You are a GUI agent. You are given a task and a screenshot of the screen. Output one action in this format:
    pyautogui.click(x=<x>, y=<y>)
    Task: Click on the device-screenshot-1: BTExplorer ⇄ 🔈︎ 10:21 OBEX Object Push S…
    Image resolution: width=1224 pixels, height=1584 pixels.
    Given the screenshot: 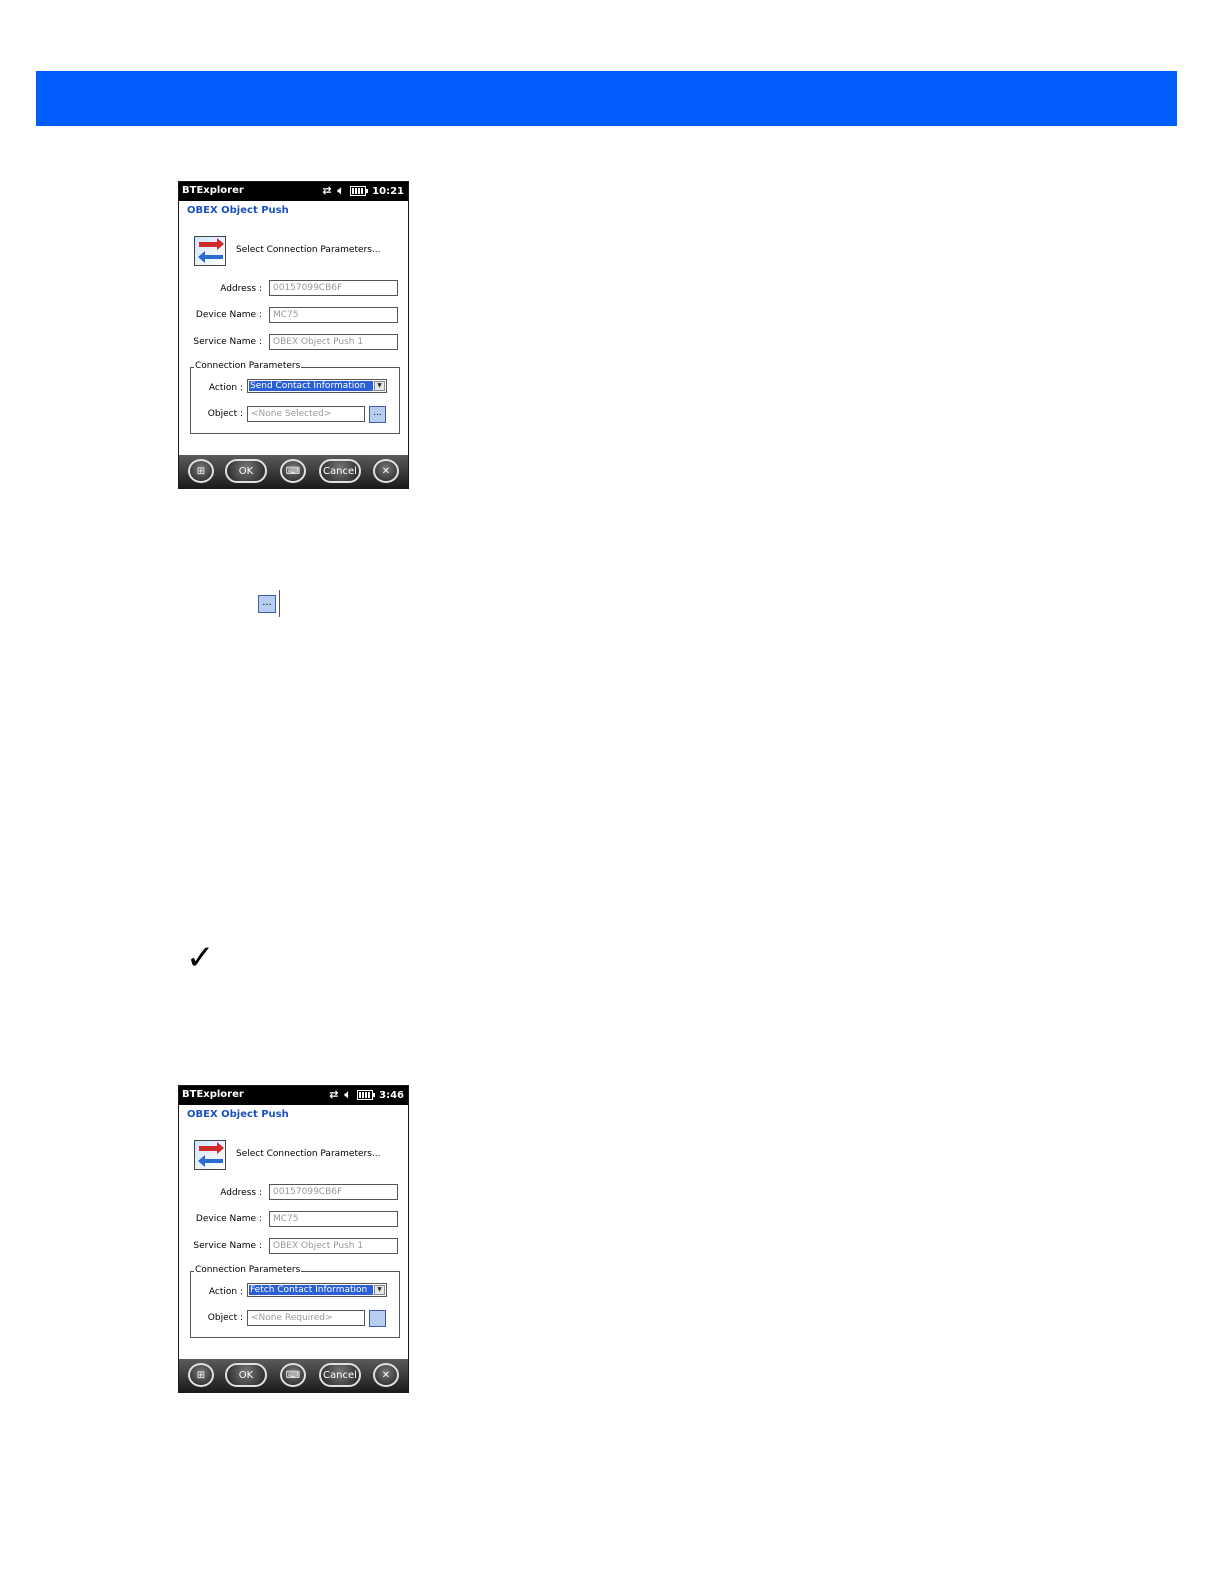 What is the action you would take?
    pyautogui.click(x=293, y=335)
    